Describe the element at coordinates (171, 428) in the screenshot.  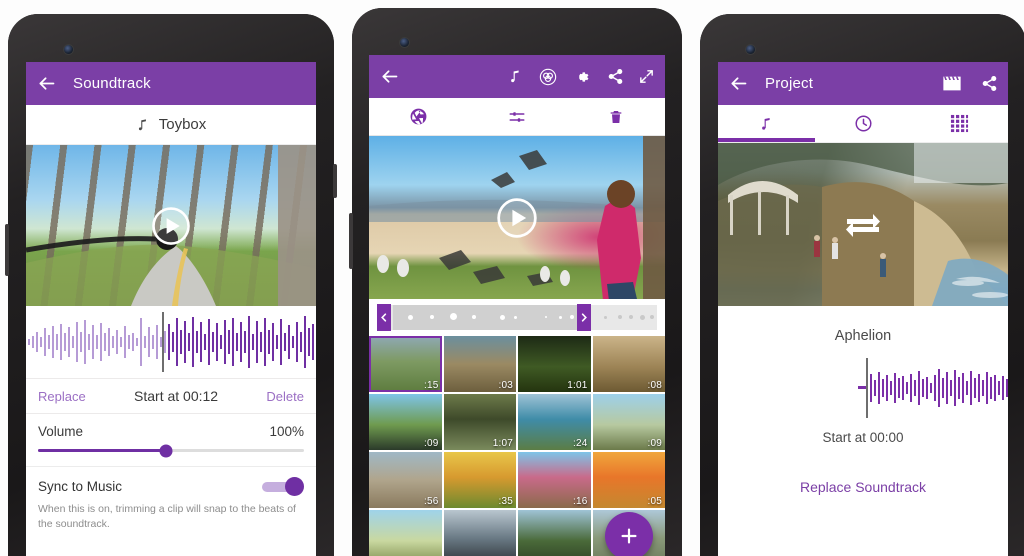
I see `volume-row: Volume 100%` at that location.